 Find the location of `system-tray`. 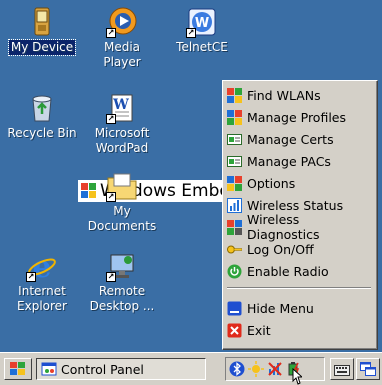

system-tray is located at coordinates (275, 369).